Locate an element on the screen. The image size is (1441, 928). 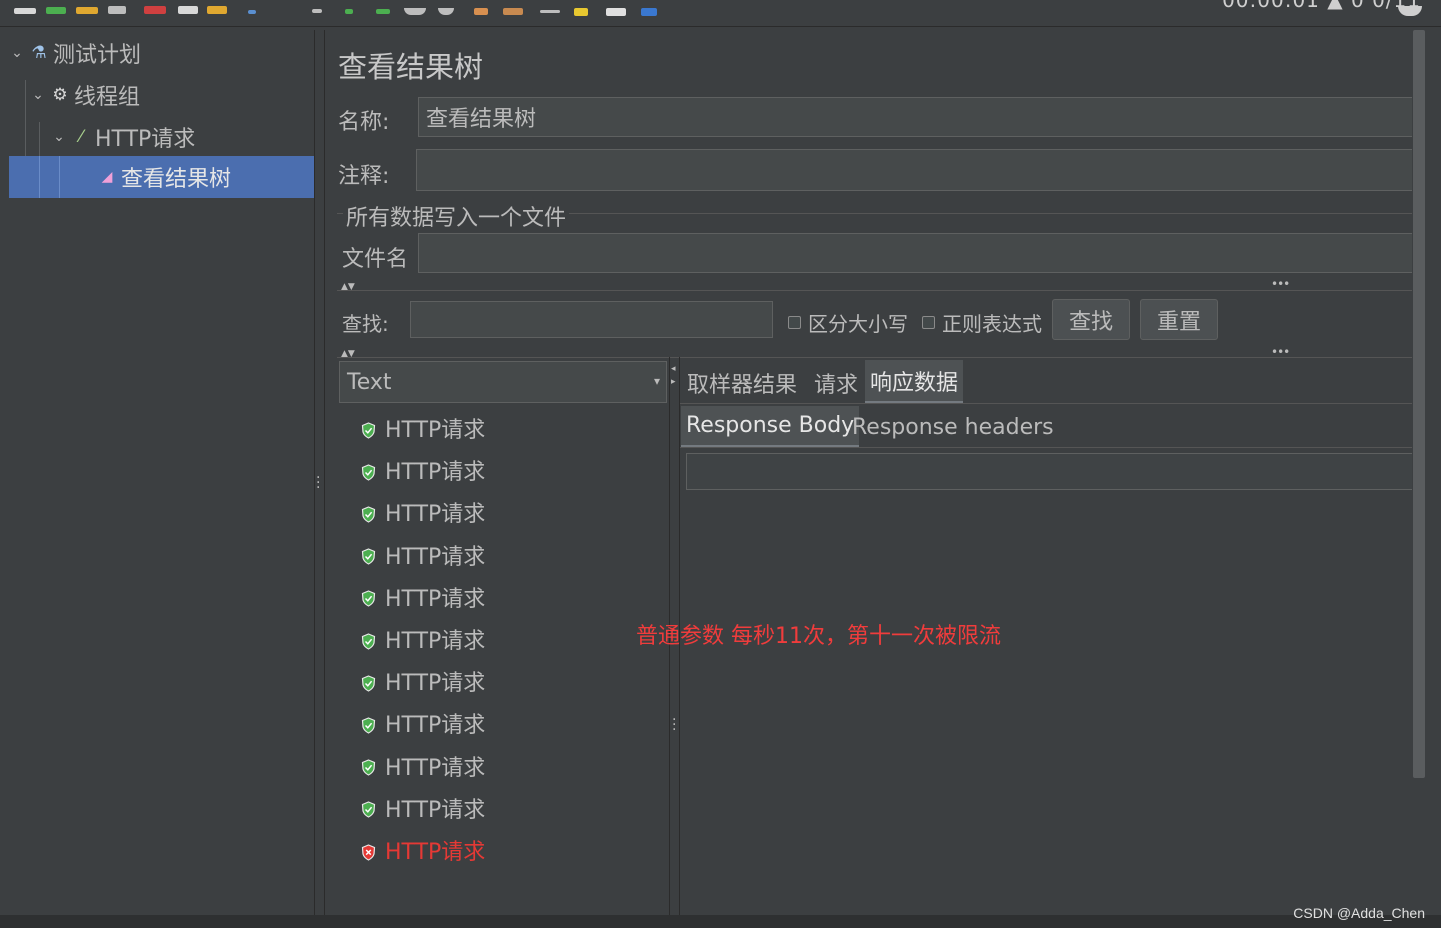
response-body-field is located at coordinates (1049, 471).